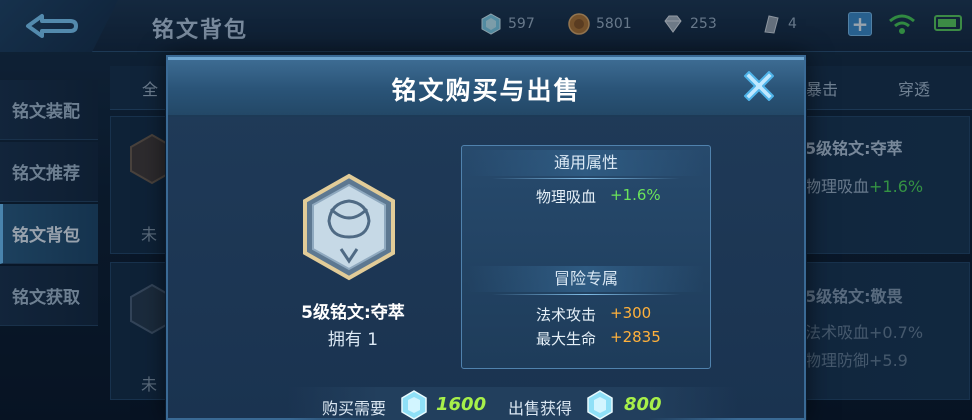 Image resolution: width=972 pixels, height=420 pixels. I want to click on adventure-attributes-heading: 冒险专属, so click(586, 280).